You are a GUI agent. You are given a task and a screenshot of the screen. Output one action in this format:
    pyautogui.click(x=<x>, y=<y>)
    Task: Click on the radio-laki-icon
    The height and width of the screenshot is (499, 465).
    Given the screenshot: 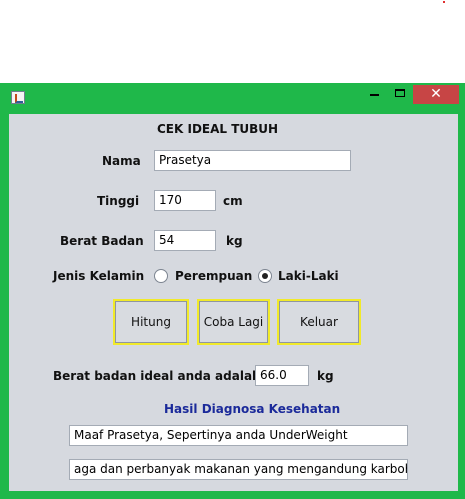 What is the action you would take?
    pyautogui.click(x=265, y=276)
    